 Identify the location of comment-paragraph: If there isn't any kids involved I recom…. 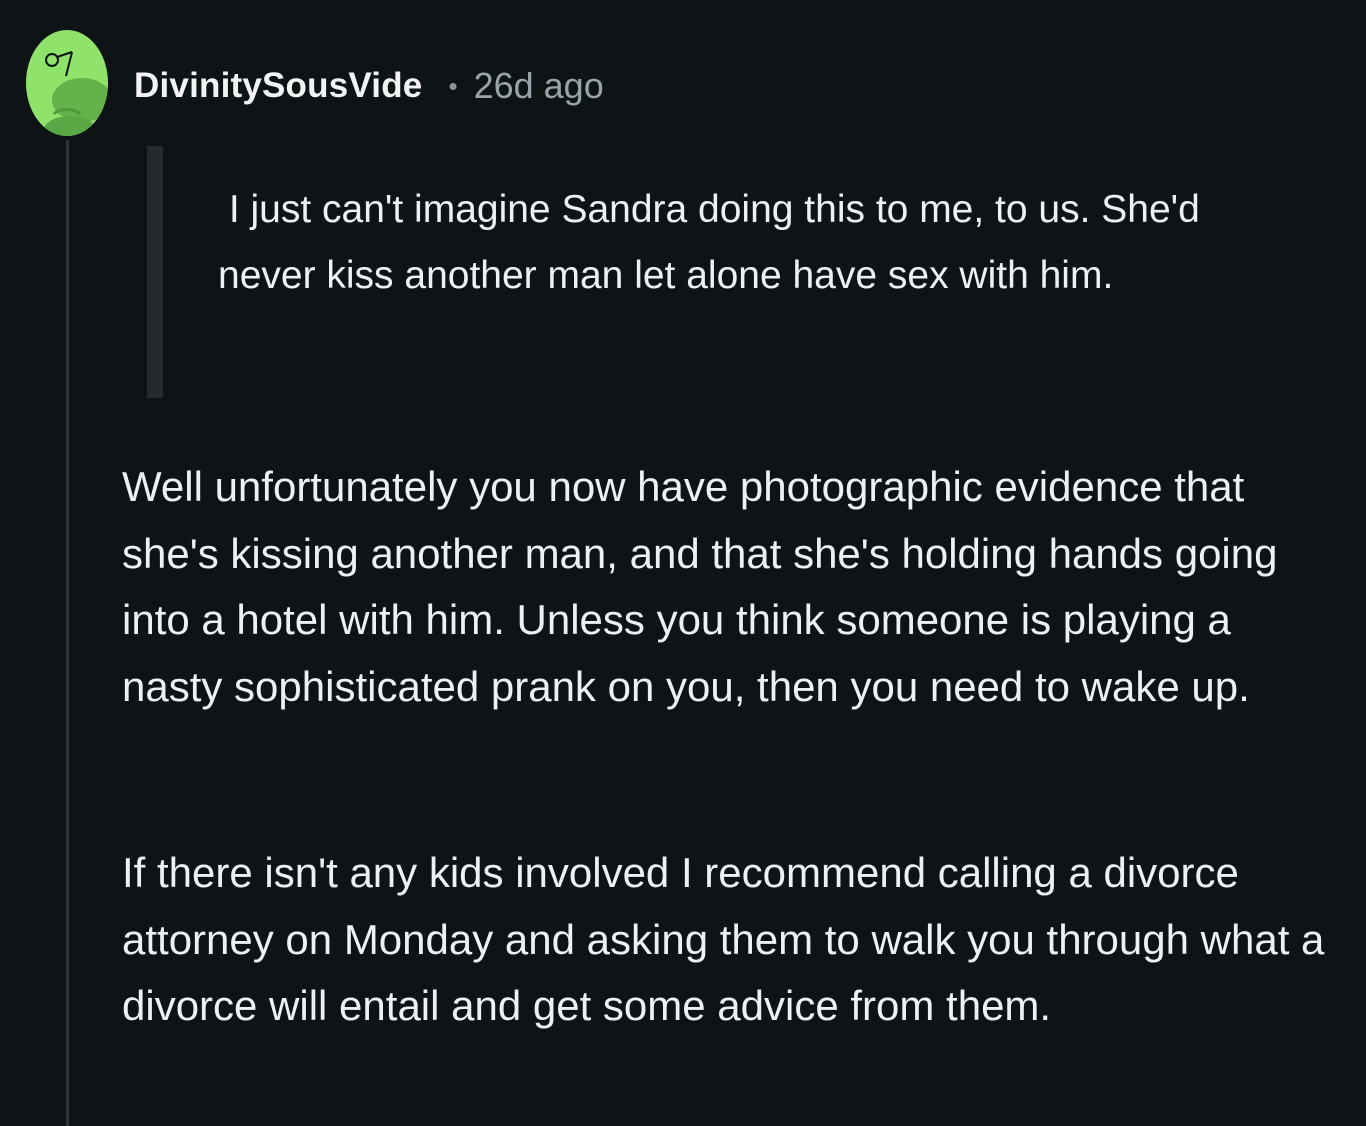
(723, 939).